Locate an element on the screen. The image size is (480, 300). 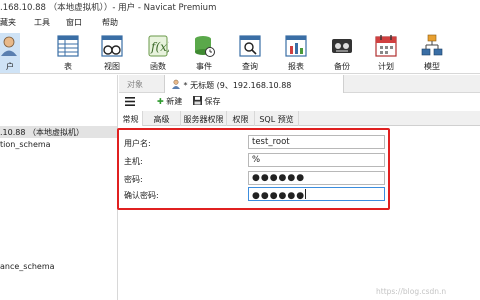
new-plus-icon: ✚ is located at coordinates (160, 101).